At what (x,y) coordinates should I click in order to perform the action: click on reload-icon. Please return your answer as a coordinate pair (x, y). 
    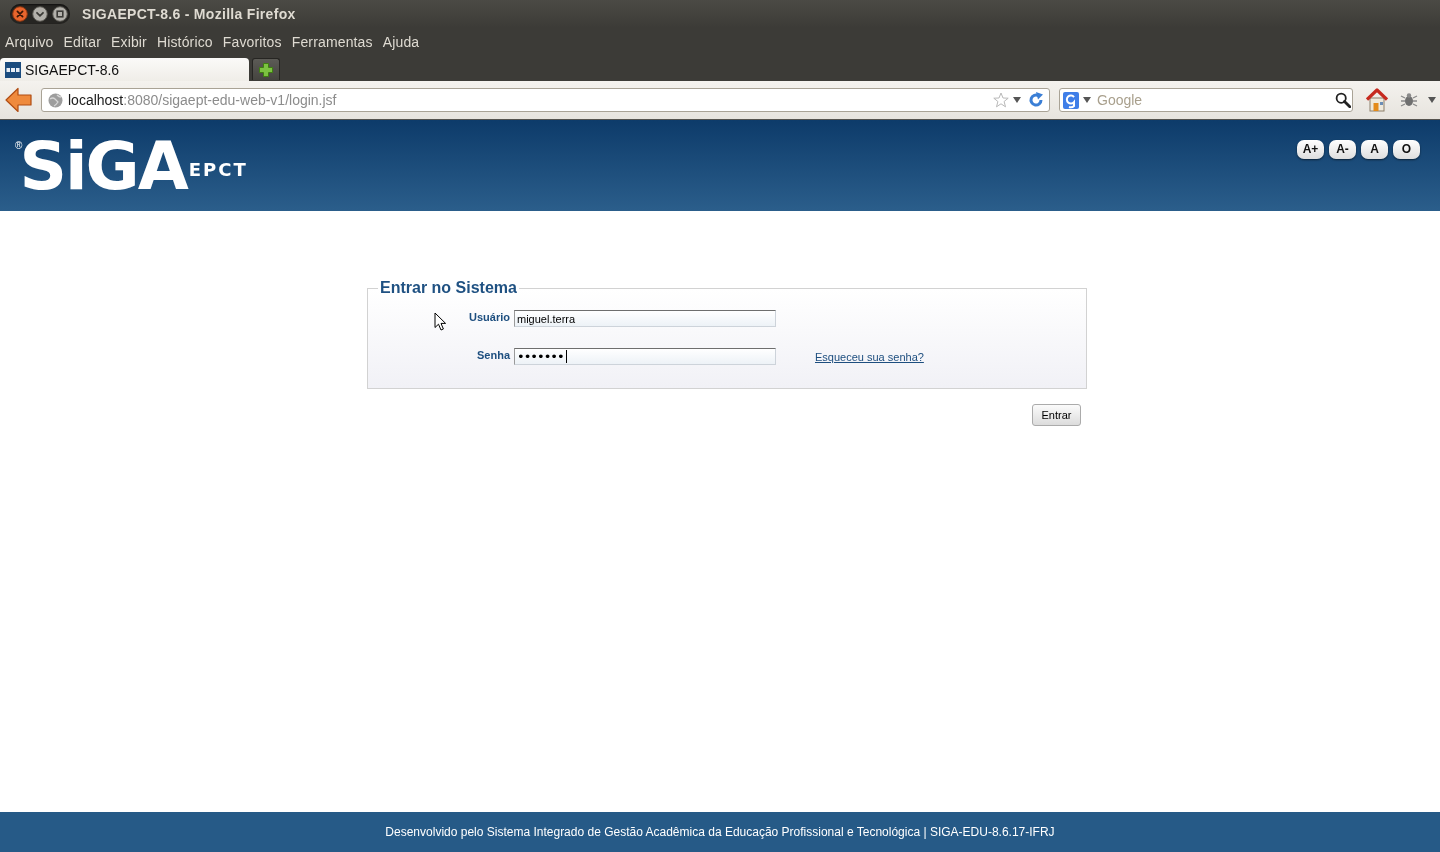
    Looking at the image, I should click on (1036, 100).